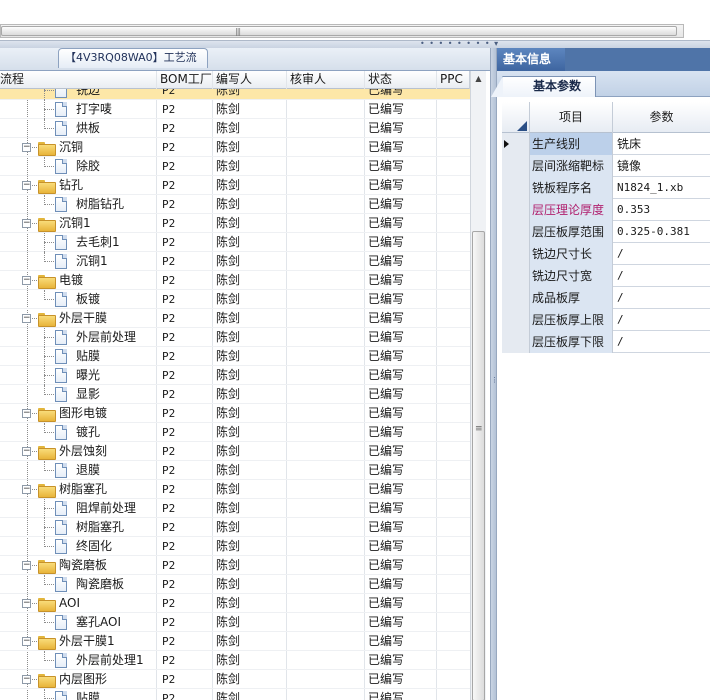 The width and height of the screenshot is (710, 700). I want to click on param-row: 铣板程序名 N1824_1.xb, so click(606, 188).